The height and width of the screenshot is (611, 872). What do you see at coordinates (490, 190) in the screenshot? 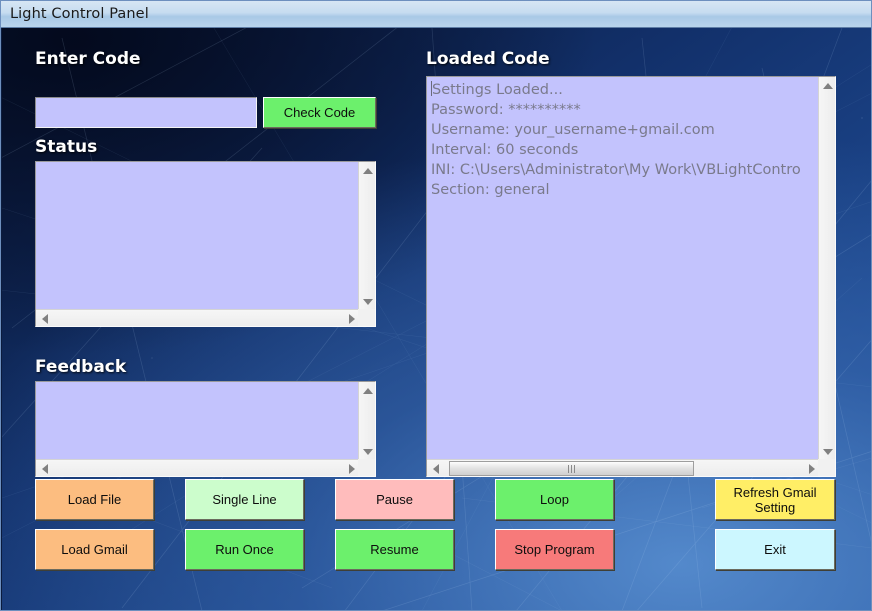
I see `loaded-code-line: Section: general` at bounding box center [490, 190].